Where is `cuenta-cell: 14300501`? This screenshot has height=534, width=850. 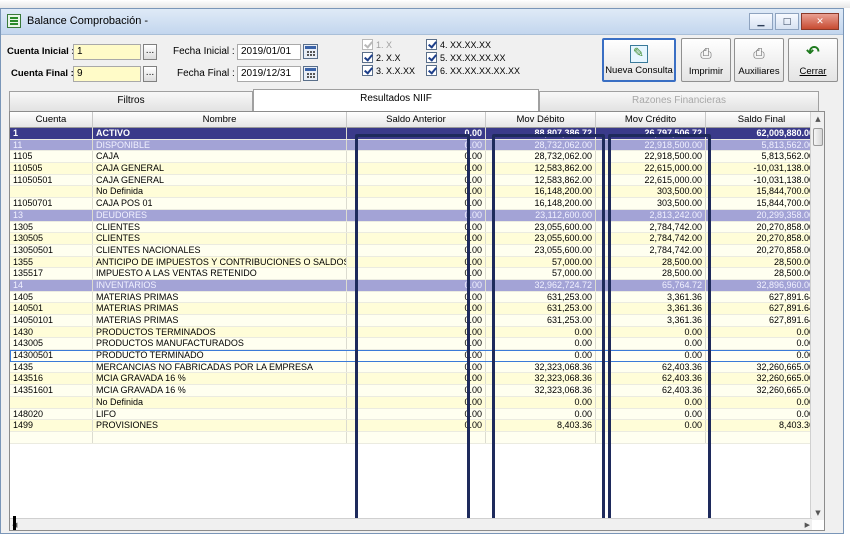
cuenta-cell: 14300501 is located at coordinates (51, 355).